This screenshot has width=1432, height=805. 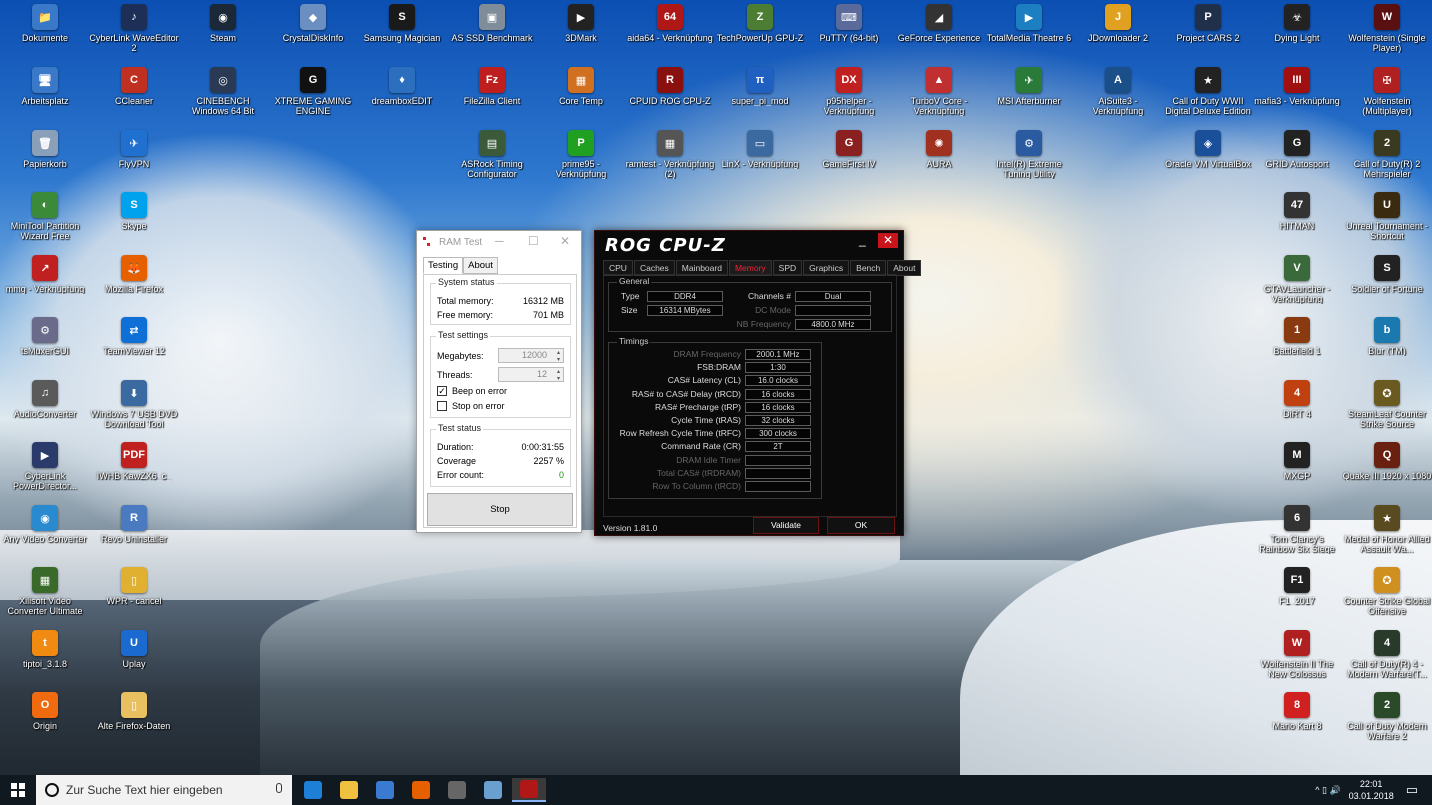 What do you see at coordinates (581, 34) in the screenshot?
I see `desktop-icon: ▶ 3DMark` at bounding box center [581, 34].